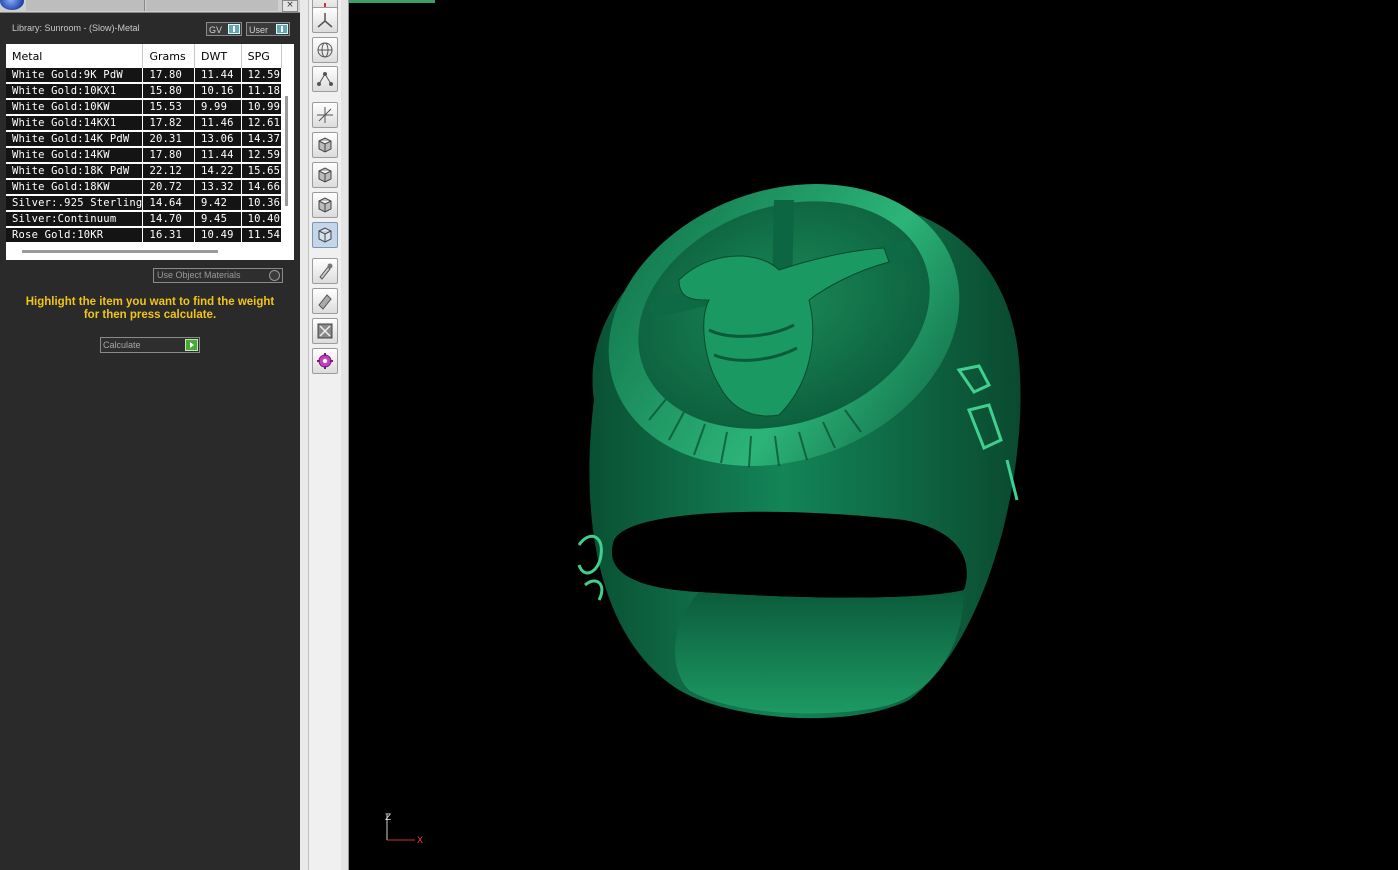 The height and width of the screenshot is (870, 1398). I want to click on spg-cell: 11.54, so click(262, 235).